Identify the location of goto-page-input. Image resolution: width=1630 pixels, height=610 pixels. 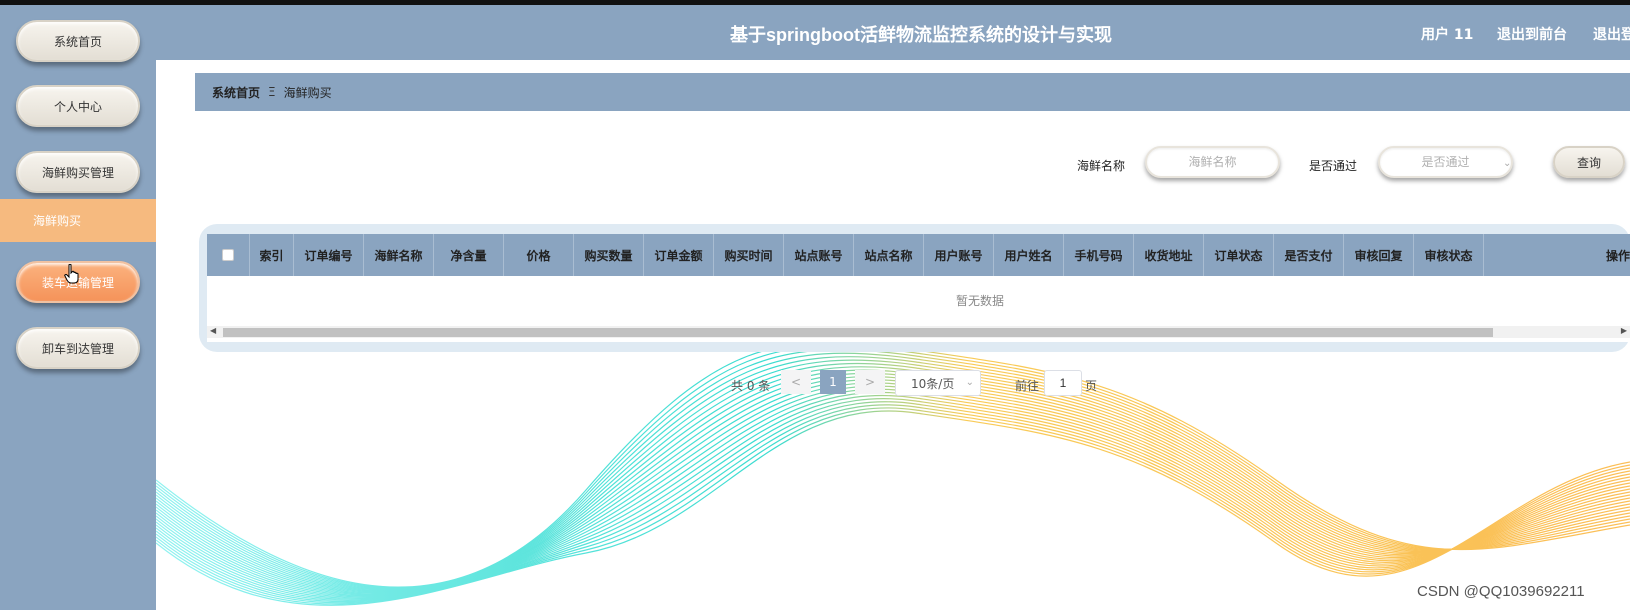
(1063, 383).